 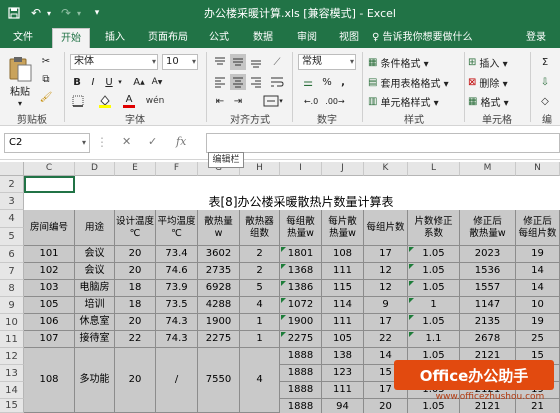 I want to click on tab-view: 视图, so click(x=349, y=38).